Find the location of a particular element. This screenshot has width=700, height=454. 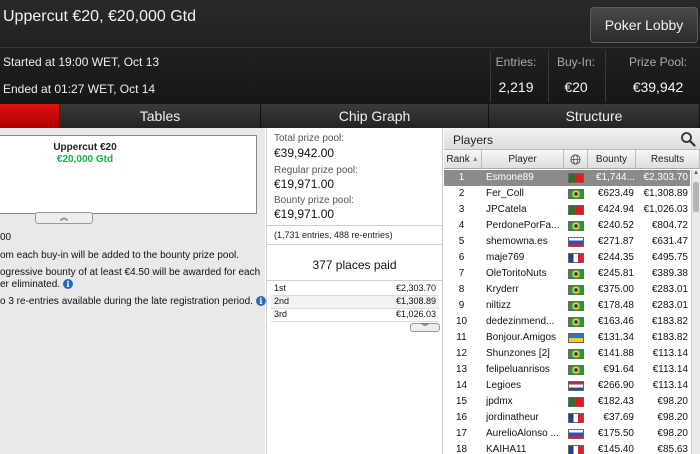

player-results: €631.47 is located at coordinates (669, 241).